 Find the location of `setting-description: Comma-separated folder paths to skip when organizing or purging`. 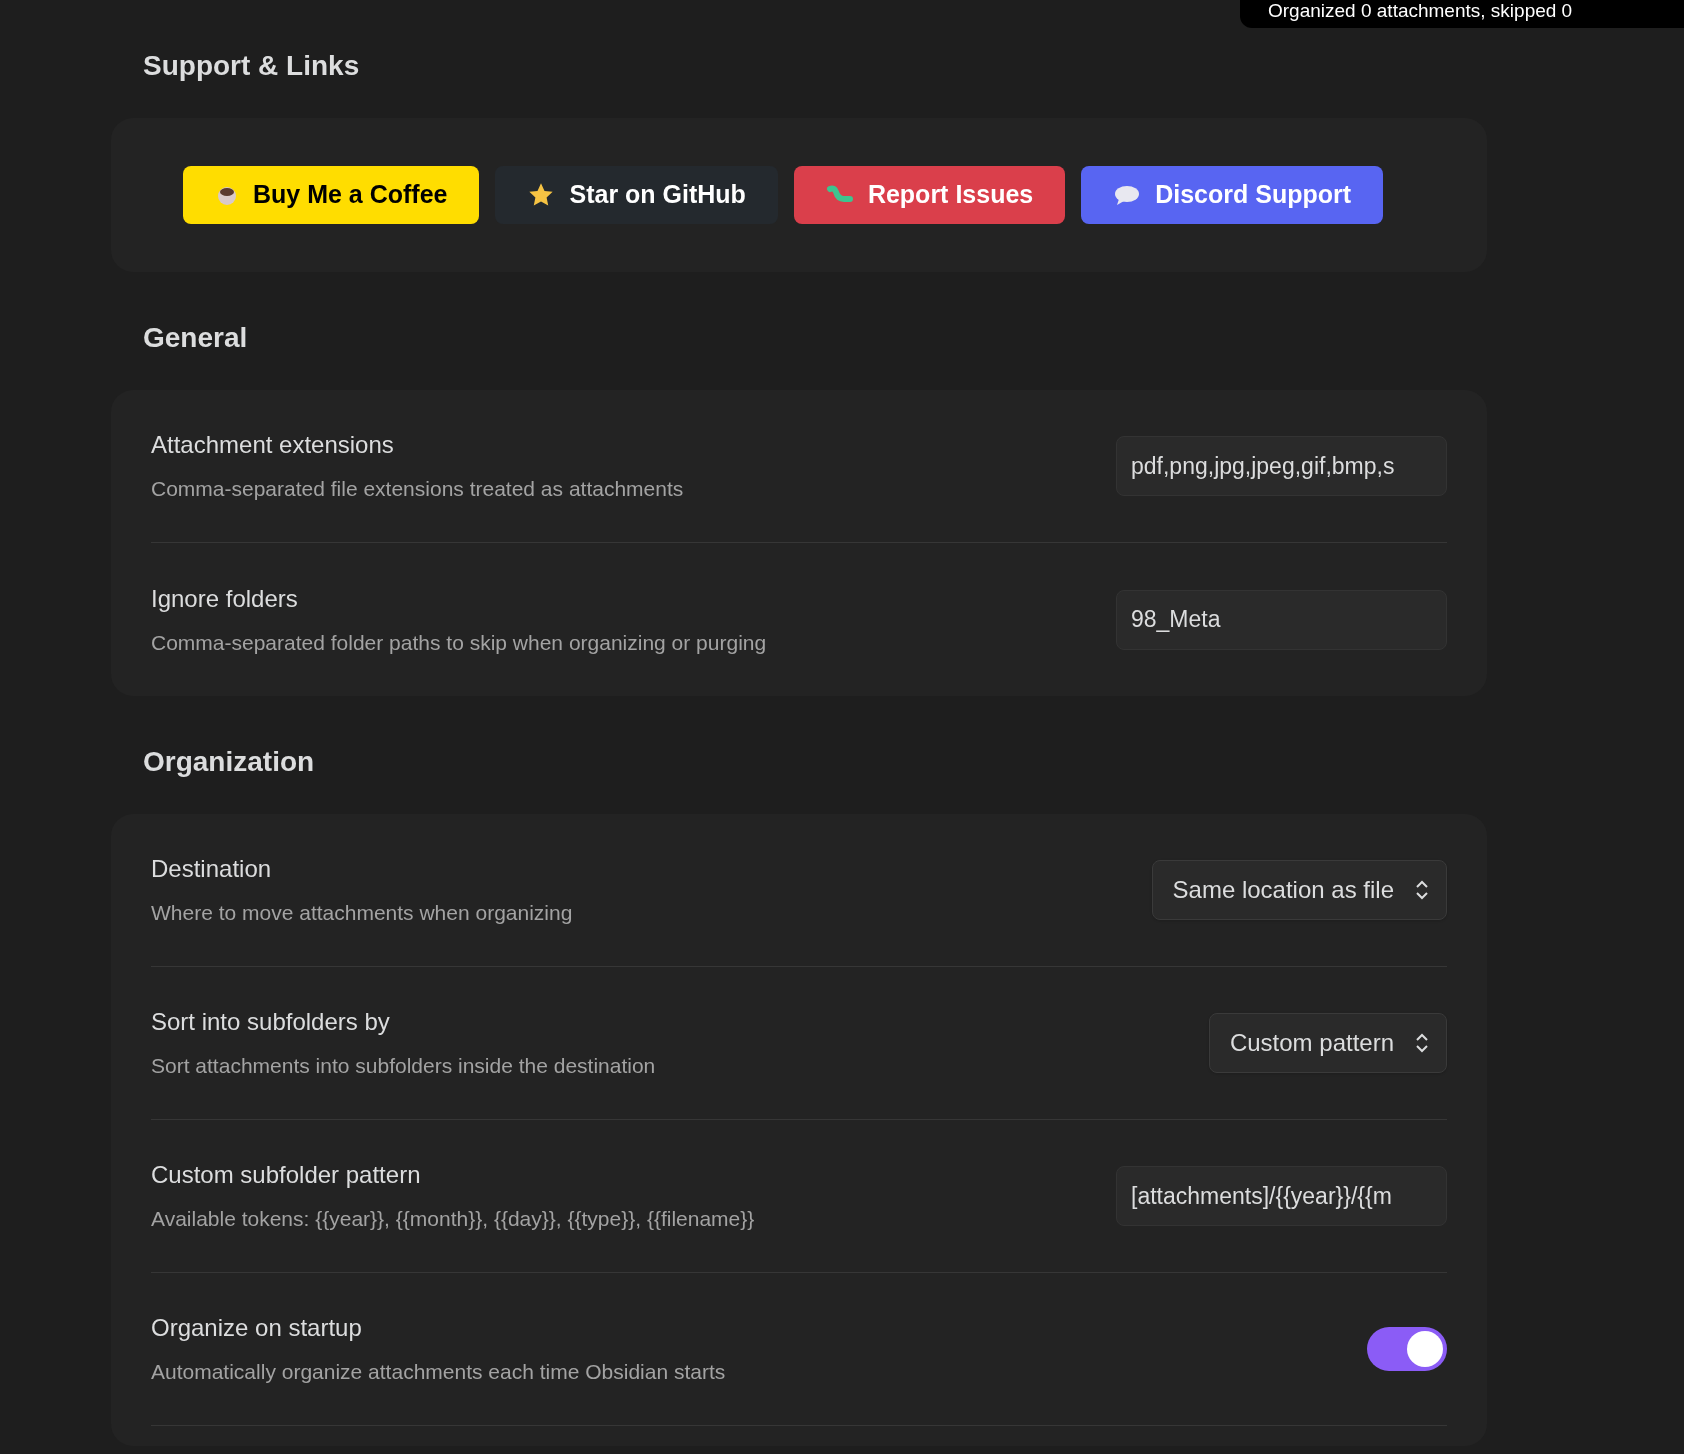

setting-description: Comma-separated folder paths to skip when organizing or purging is located at coordinates (459, 642).